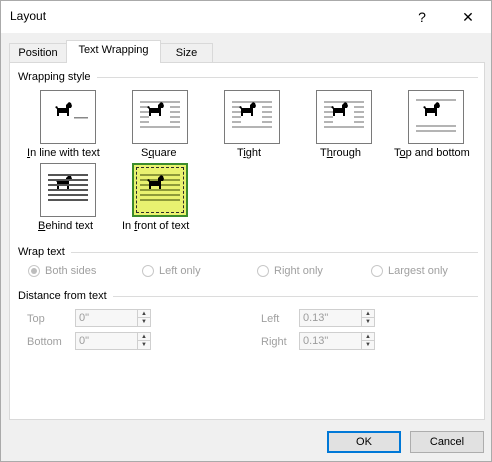 The image size is (492, 462). What do you see at coordinates (28, 16) in the screenshot?
I see `dialog-title: Layout` at bounding box center [28, 16].